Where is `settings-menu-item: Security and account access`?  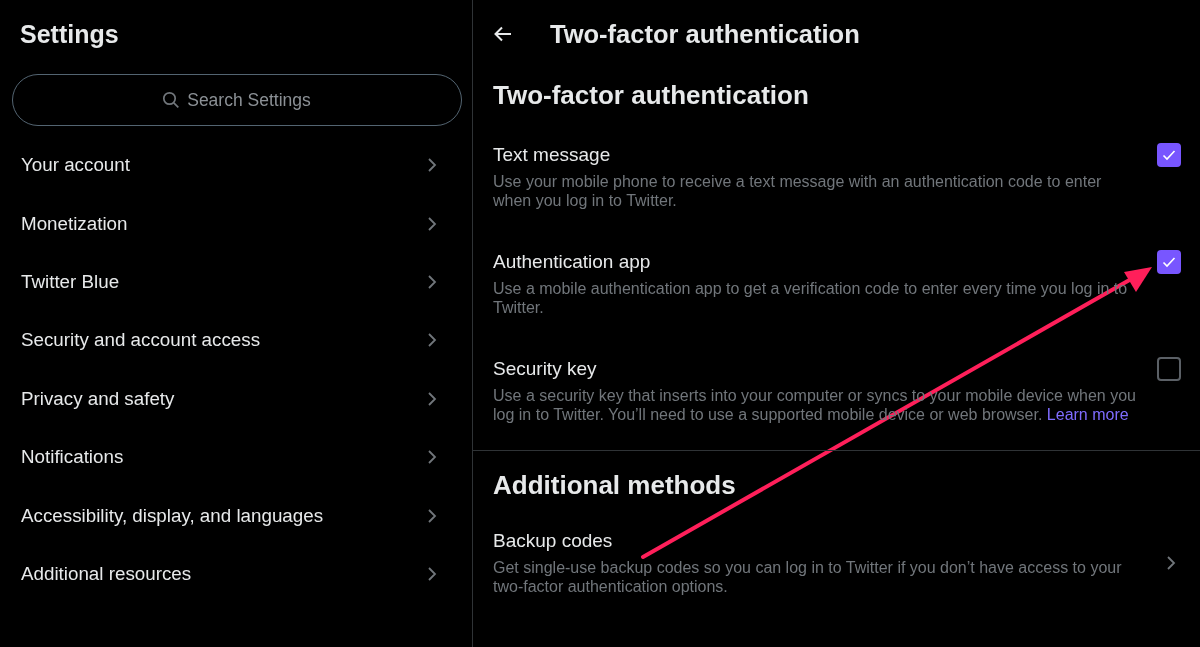 settings-menu-item: Security and account access is located at coordinates (231, 340).